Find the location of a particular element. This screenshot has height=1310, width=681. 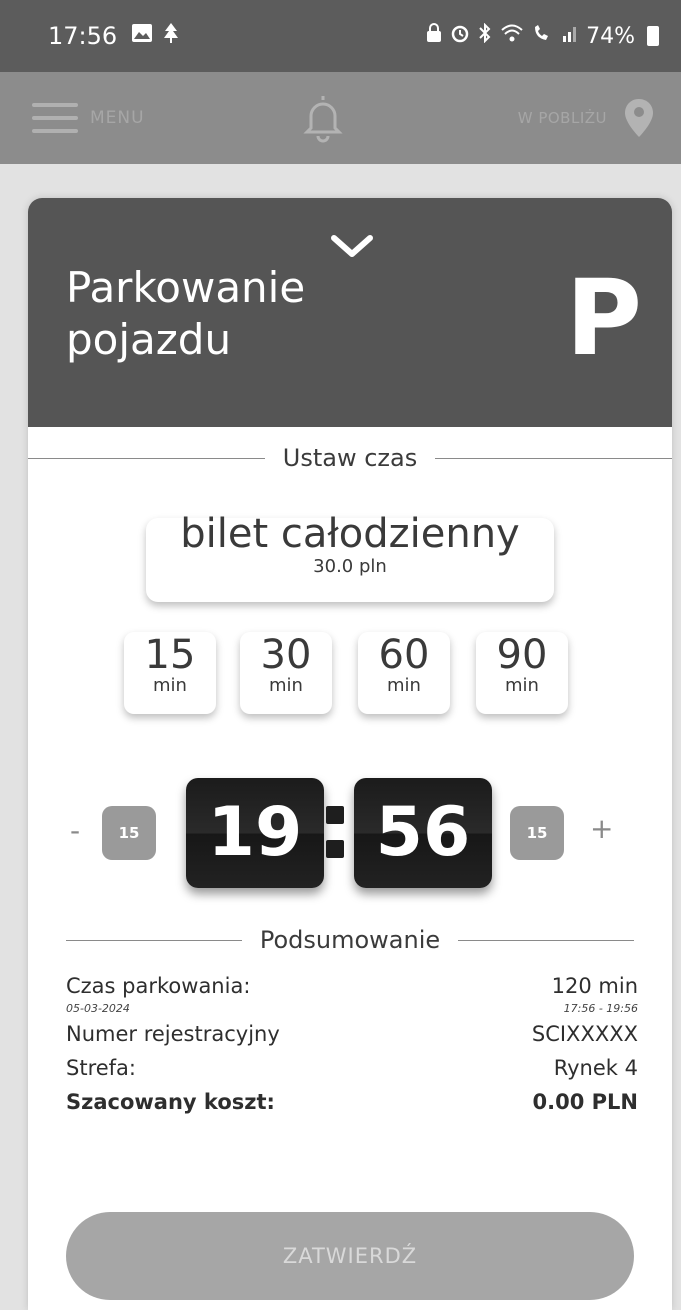

preset-value: 30 is located at coordinates (286, 655).